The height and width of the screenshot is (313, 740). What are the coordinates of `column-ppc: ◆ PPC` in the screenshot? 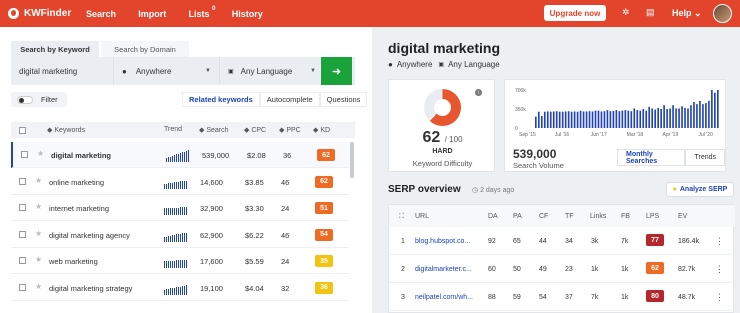 It's located at (290, 130).